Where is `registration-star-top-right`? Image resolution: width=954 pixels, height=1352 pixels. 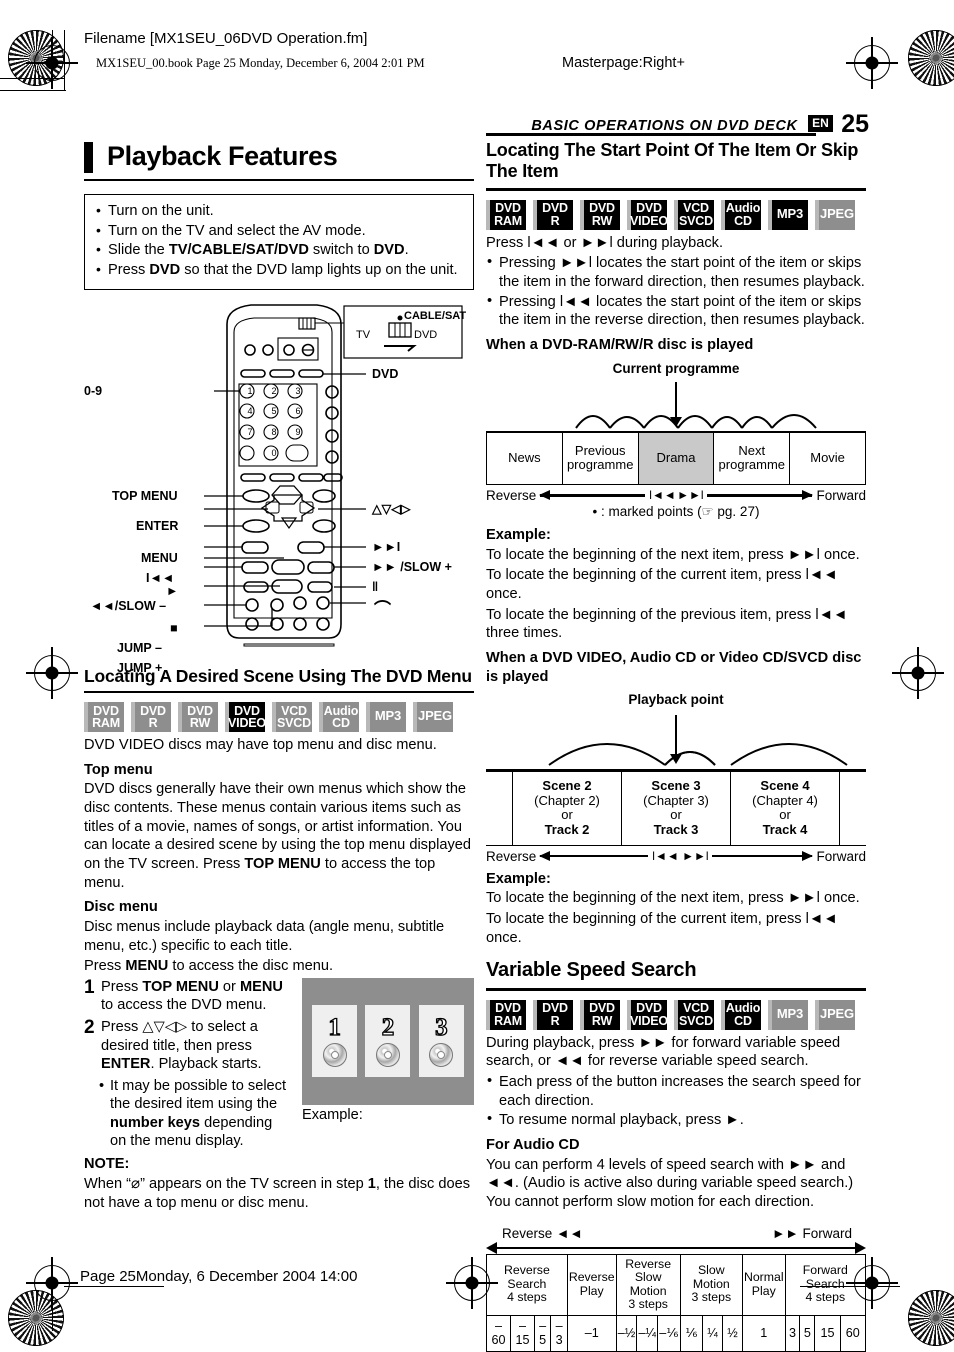
registration-star-top-right is located at coordinates (931, 58).